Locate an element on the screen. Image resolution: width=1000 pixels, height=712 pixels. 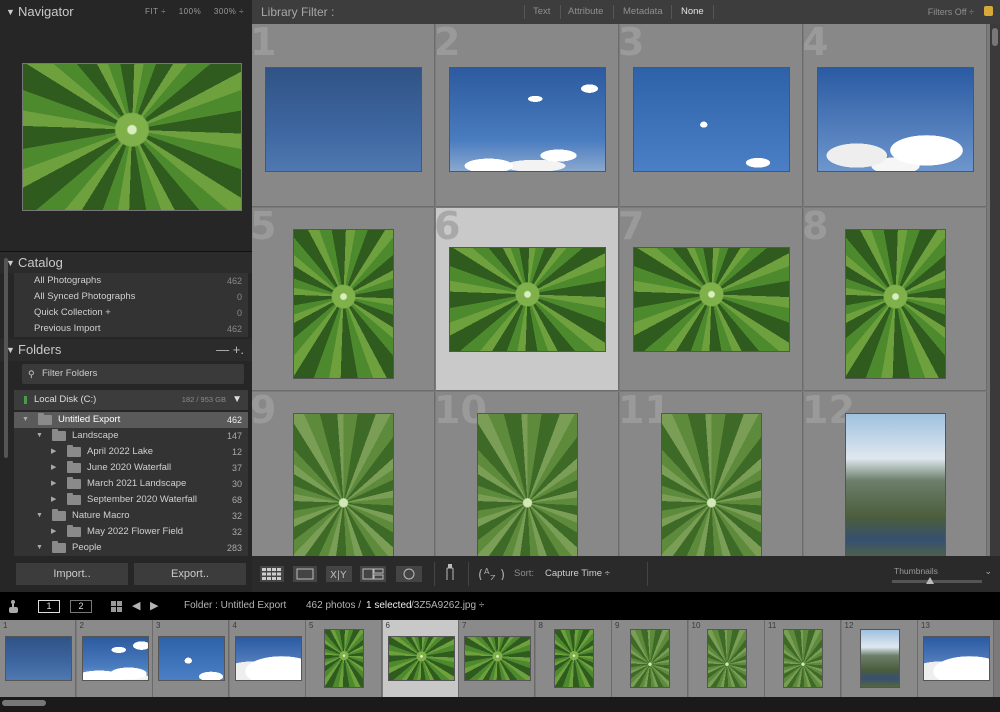
filmstrip-cell-4: 4 is located at coordinates (267, 658).